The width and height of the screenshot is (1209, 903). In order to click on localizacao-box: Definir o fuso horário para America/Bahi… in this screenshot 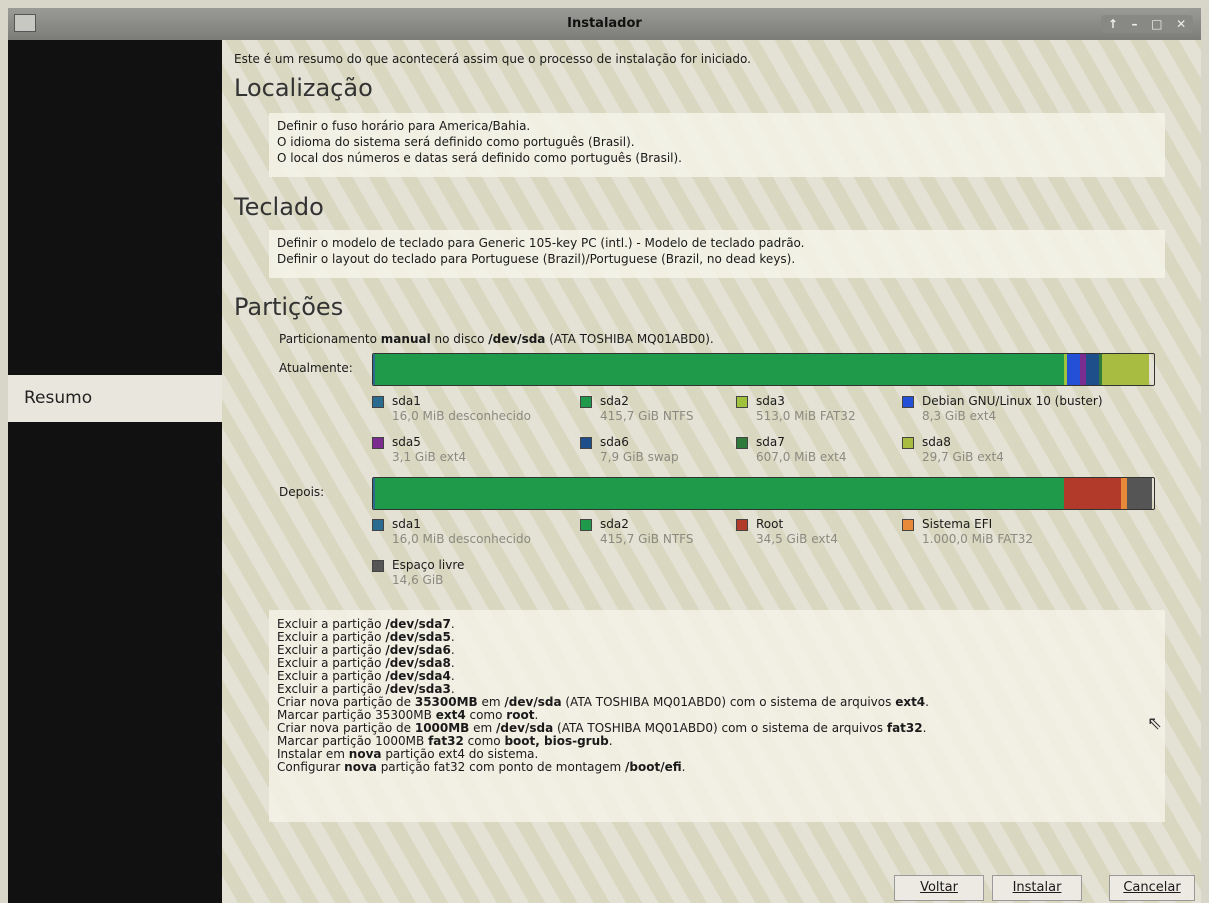, I will do `click(717, 145)`.